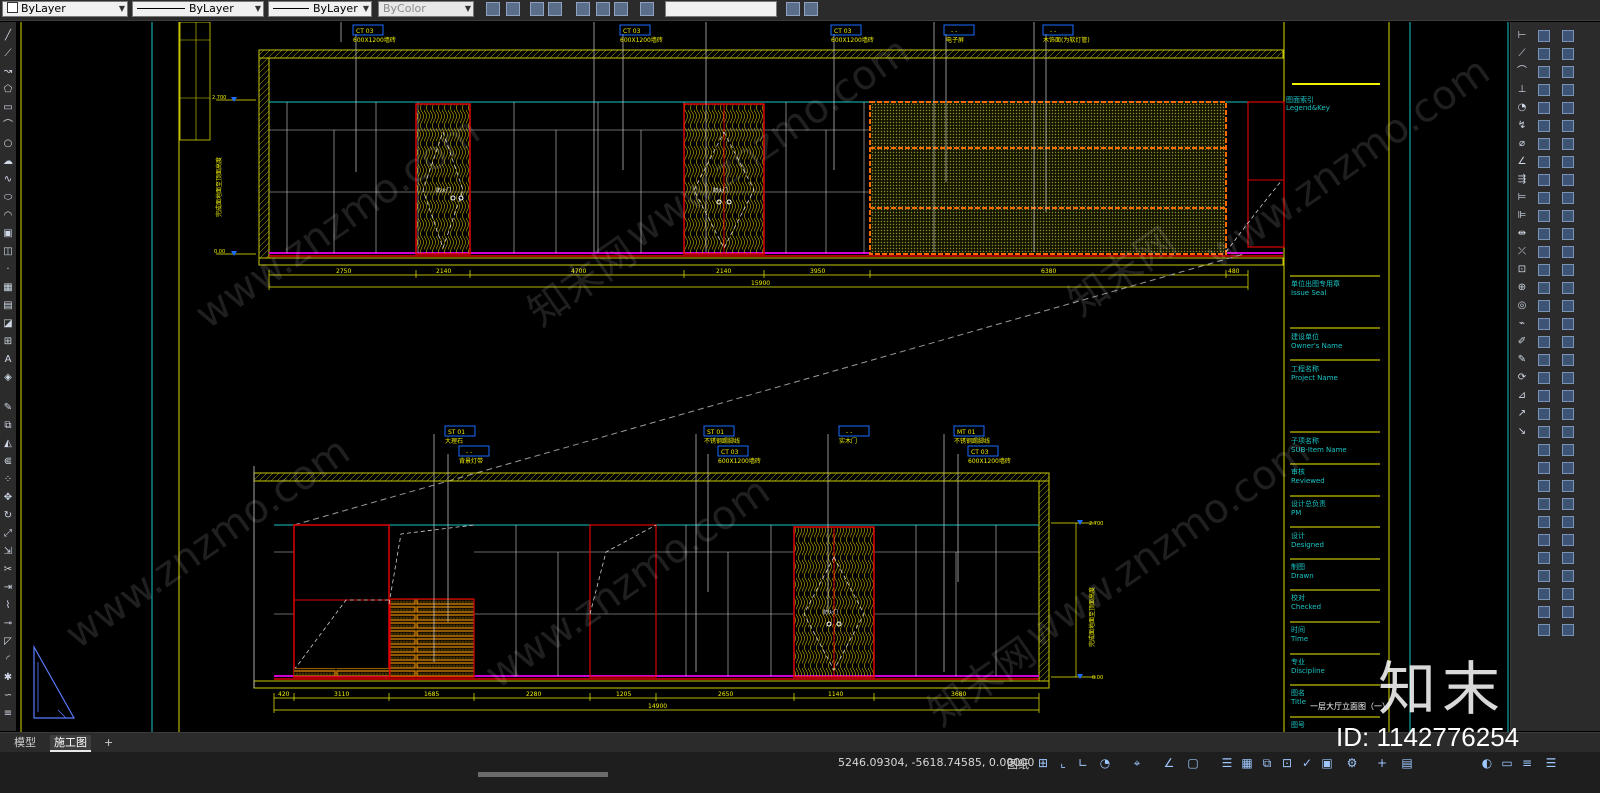 The image size is (1600, 793). I want to click on horizontal-scrollbar, so click(543, 774).